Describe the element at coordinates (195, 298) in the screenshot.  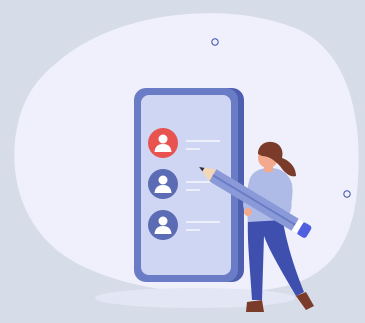
I see `ground-shadow` at that location.